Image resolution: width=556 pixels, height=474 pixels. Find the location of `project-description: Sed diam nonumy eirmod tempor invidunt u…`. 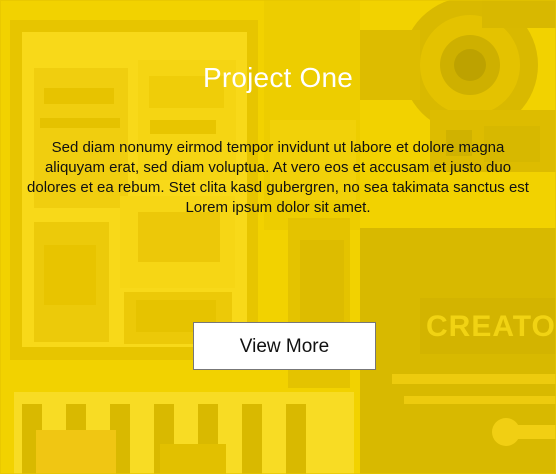

project-description: Sed diam nonumy eirmod tempor invidunt u… is located at coordinates (278, 177).